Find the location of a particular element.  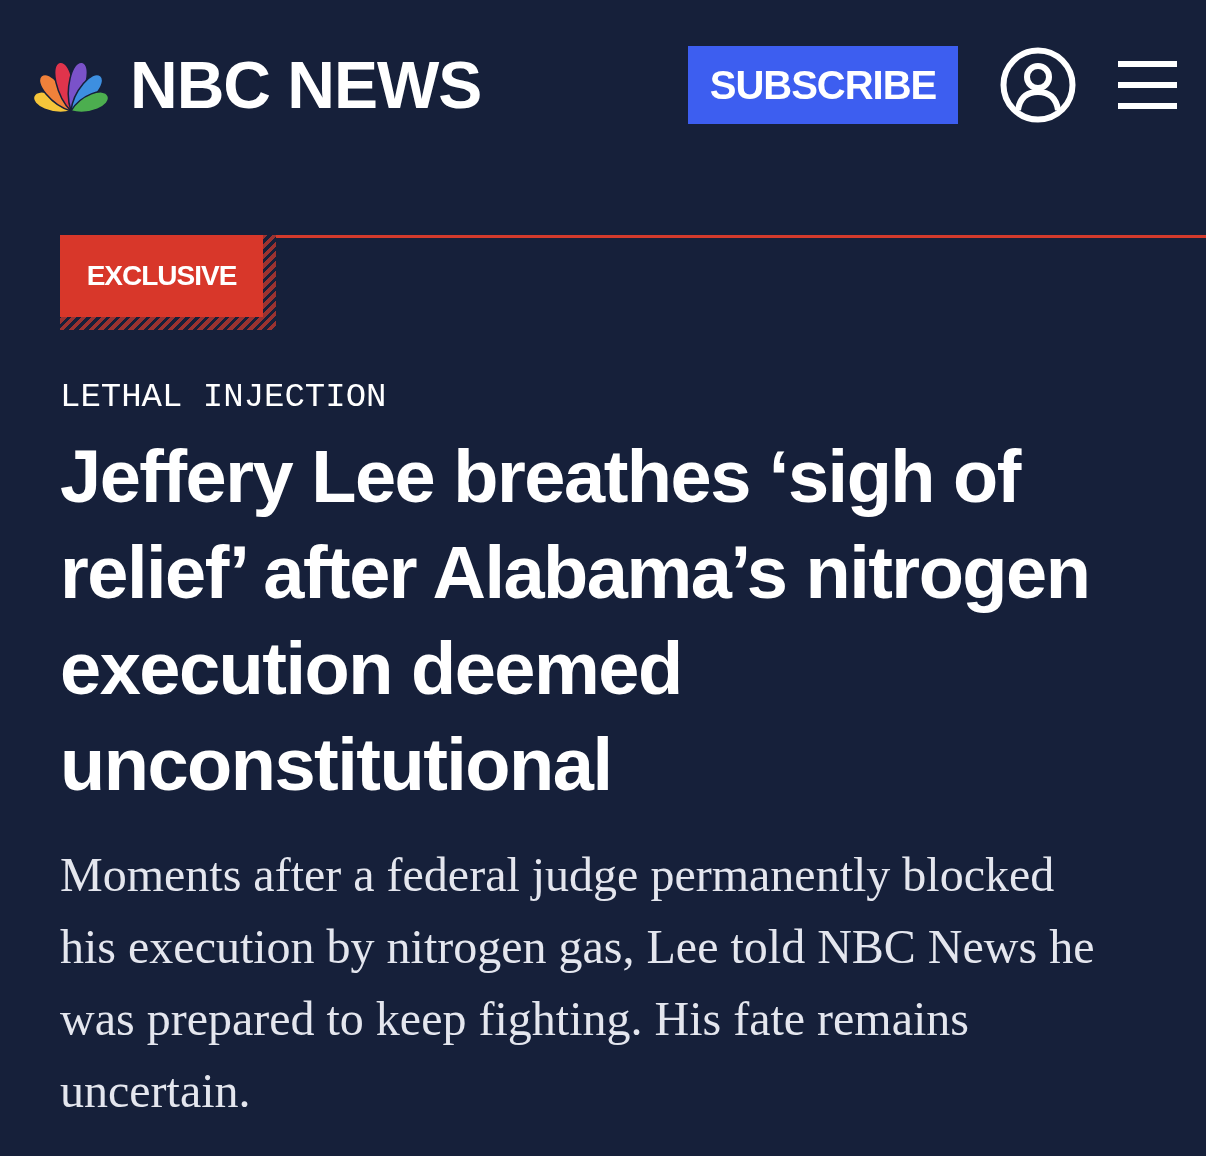

section-label: LETHAL INJECTION is located at coordinates (223, 397).